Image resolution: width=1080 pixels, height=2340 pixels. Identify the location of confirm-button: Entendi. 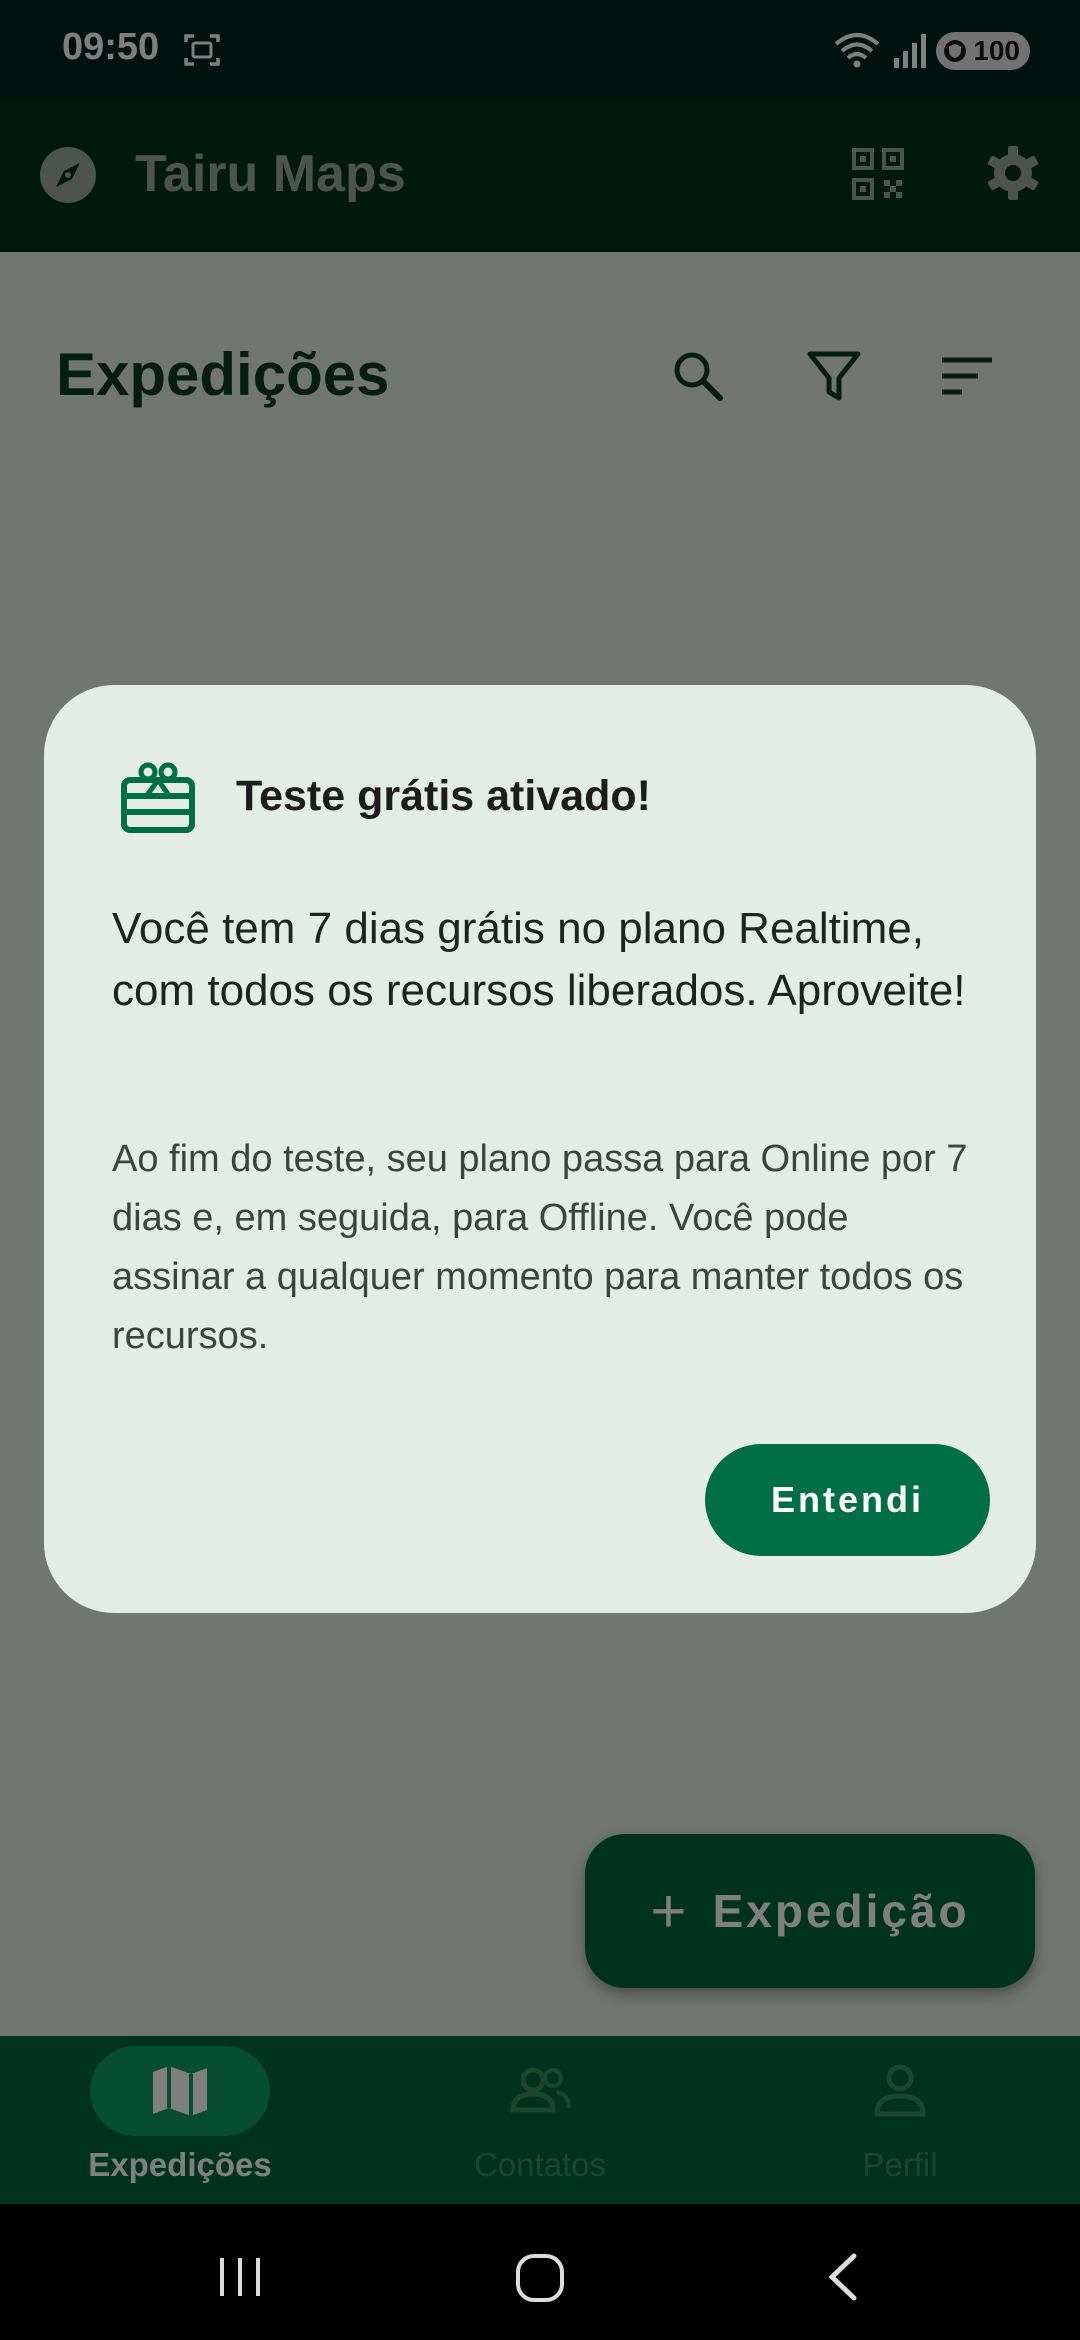
(847, 1500).